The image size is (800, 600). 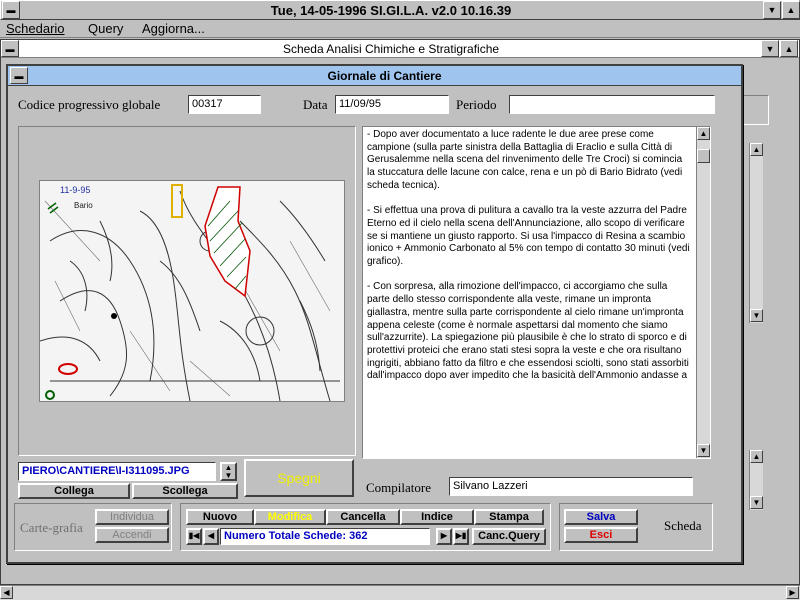 I want to click on fresco-sketch-image, so click(x=192, y=291).